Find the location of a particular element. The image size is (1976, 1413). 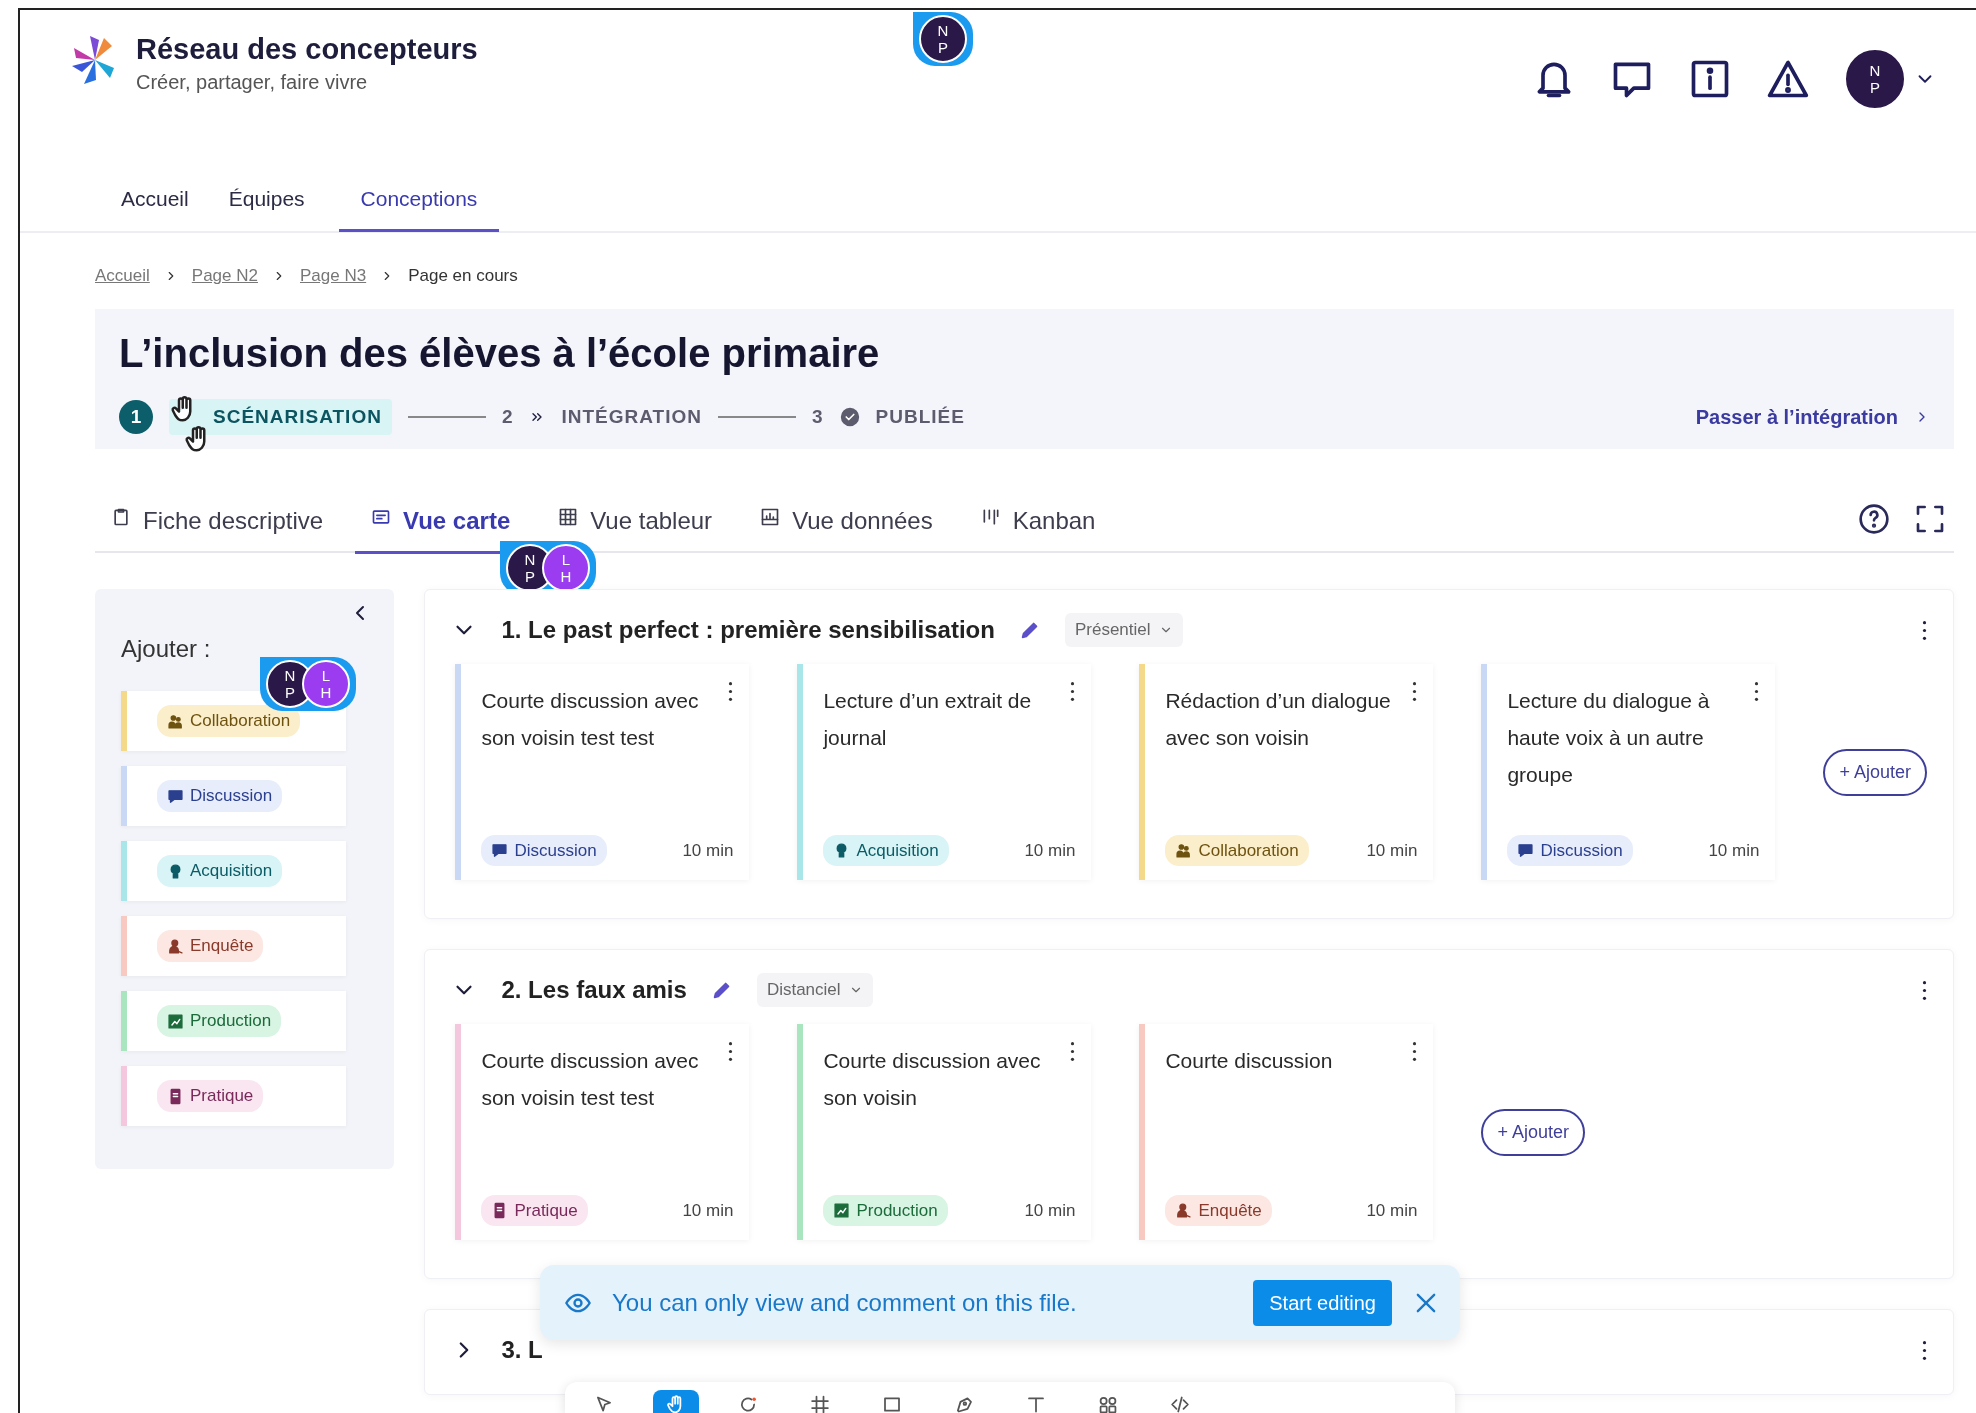

step-label: PUBLIÉE is located at coordinates (920, 416).